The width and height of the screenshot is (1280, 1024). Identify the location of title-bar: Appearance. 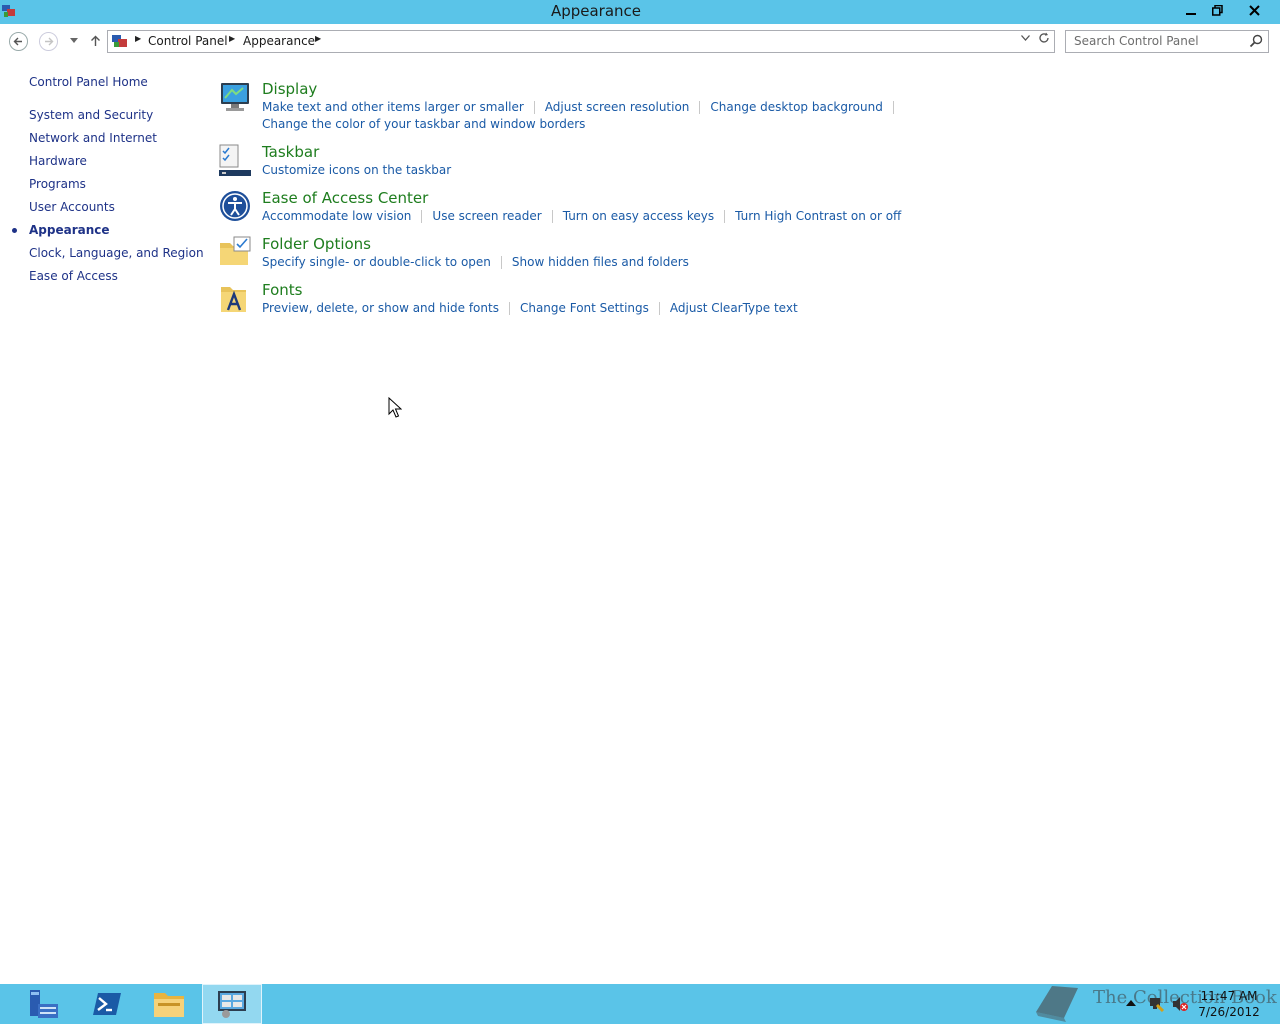
(640, 12).